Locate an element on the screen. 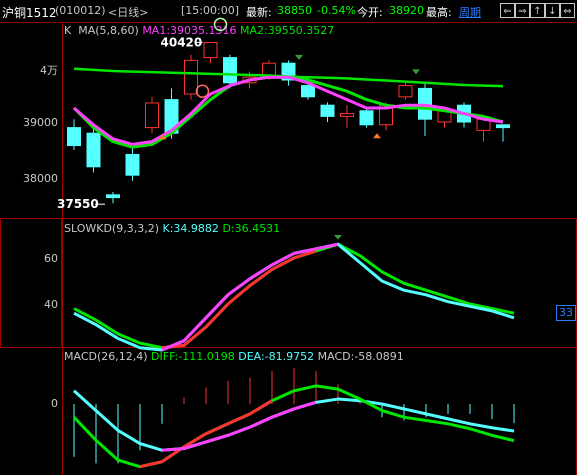 The width and height of the screenshot is (577, 475). macd-diff-rising-segment is located at coordinates (206, 434).